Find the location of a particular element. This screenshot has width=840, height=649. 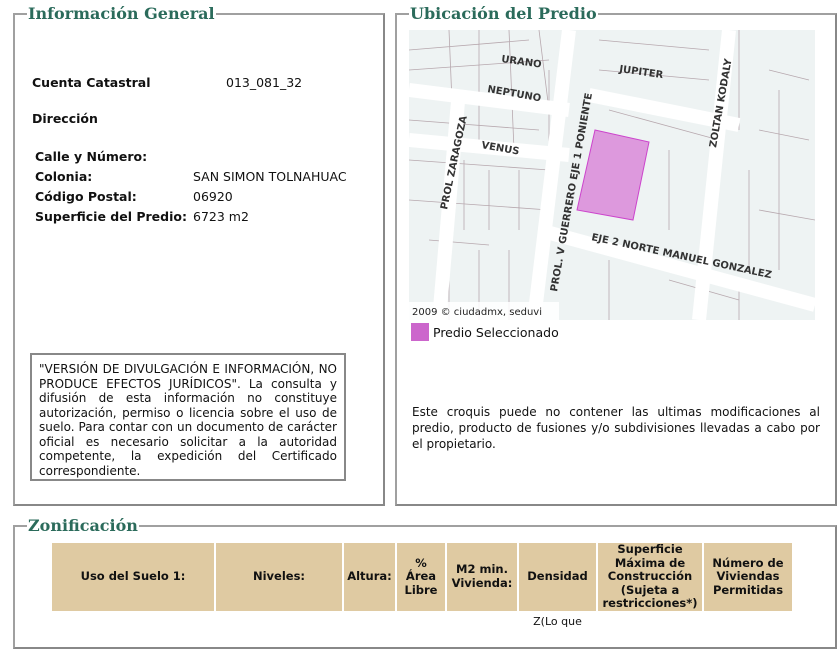

header-densidad: Densidad is located at coordinates (557, 577).